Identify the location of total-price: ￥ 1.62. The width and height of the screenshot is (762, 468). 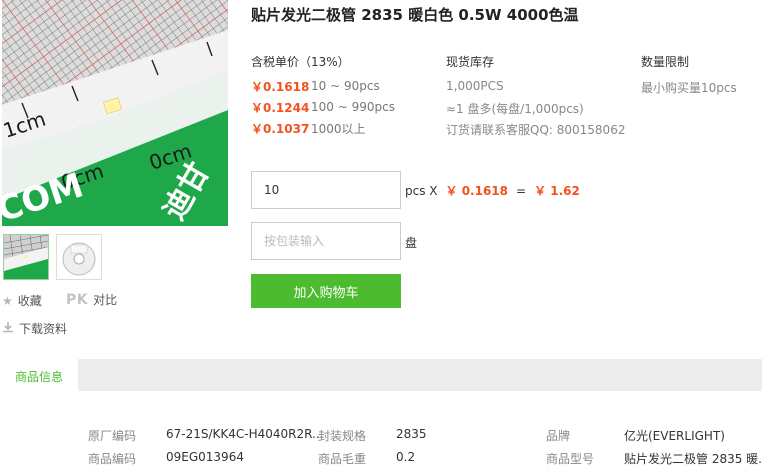
(557, 191).